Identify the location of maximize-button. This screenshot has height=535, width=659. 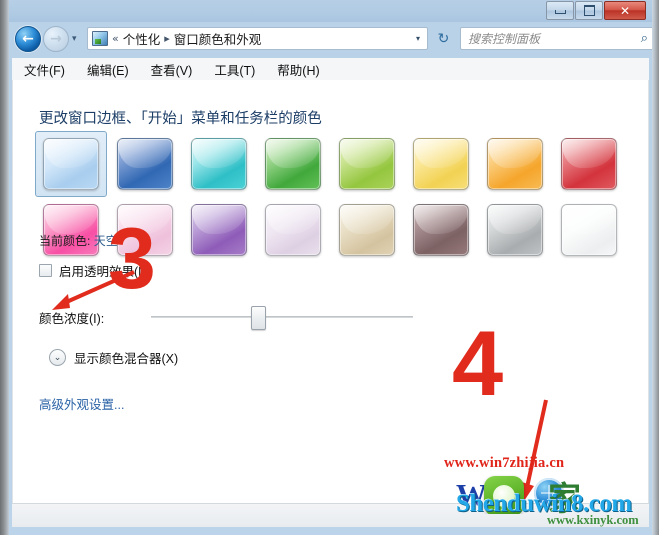
(589, 10).